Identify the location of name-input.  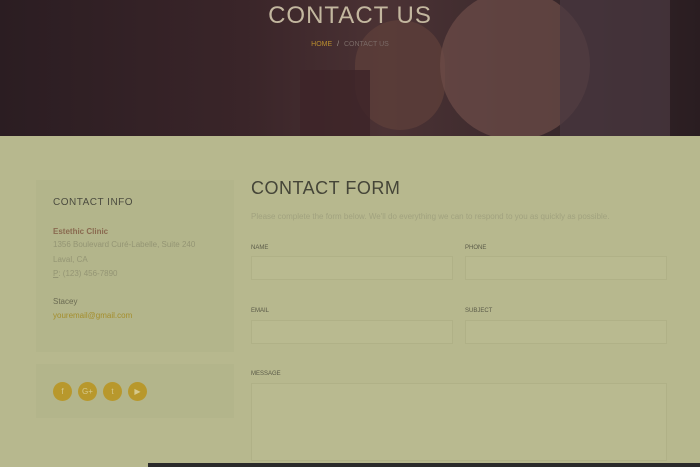
(352, 268).